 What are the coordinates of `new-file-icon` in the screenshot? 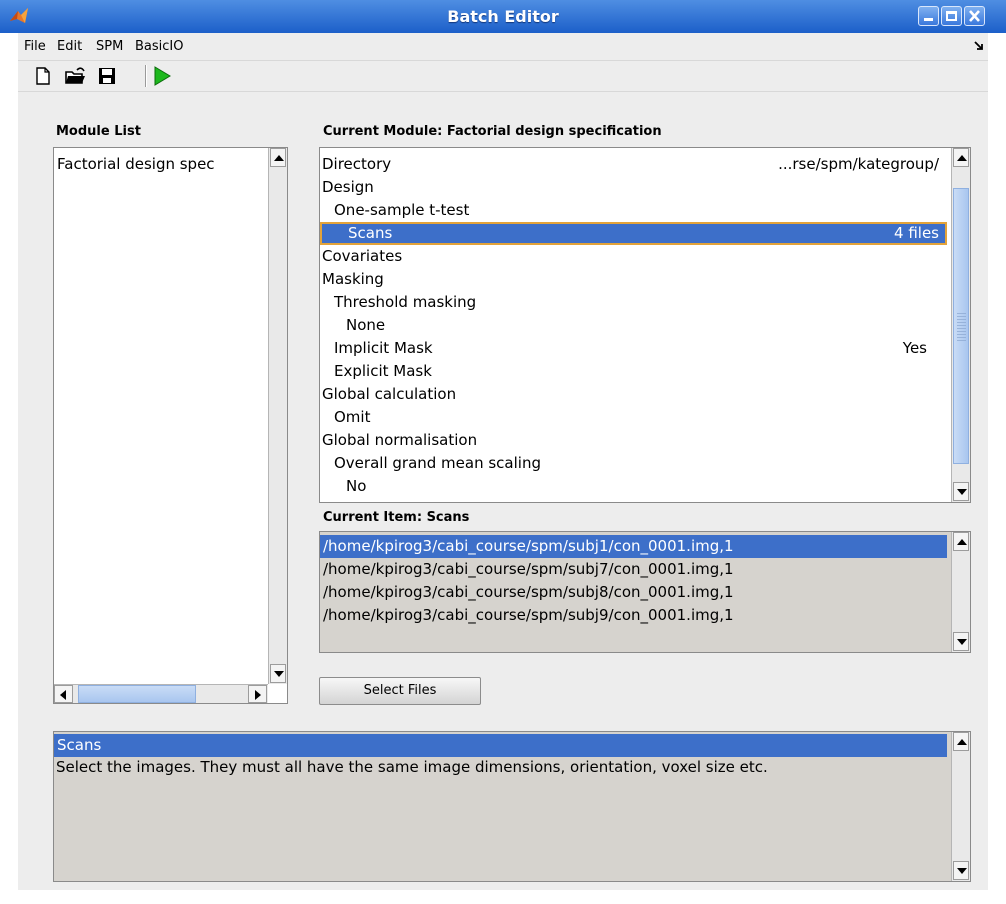 It's located at (43, 76).